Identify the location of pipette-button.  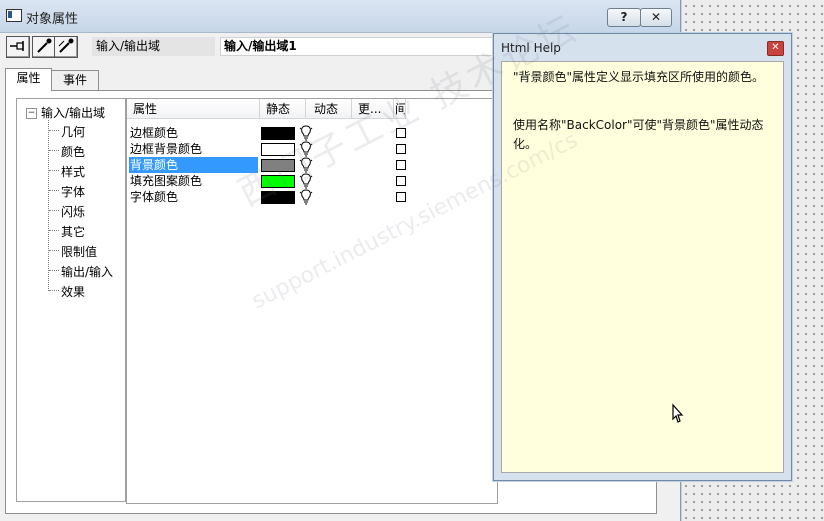
(44, 47).